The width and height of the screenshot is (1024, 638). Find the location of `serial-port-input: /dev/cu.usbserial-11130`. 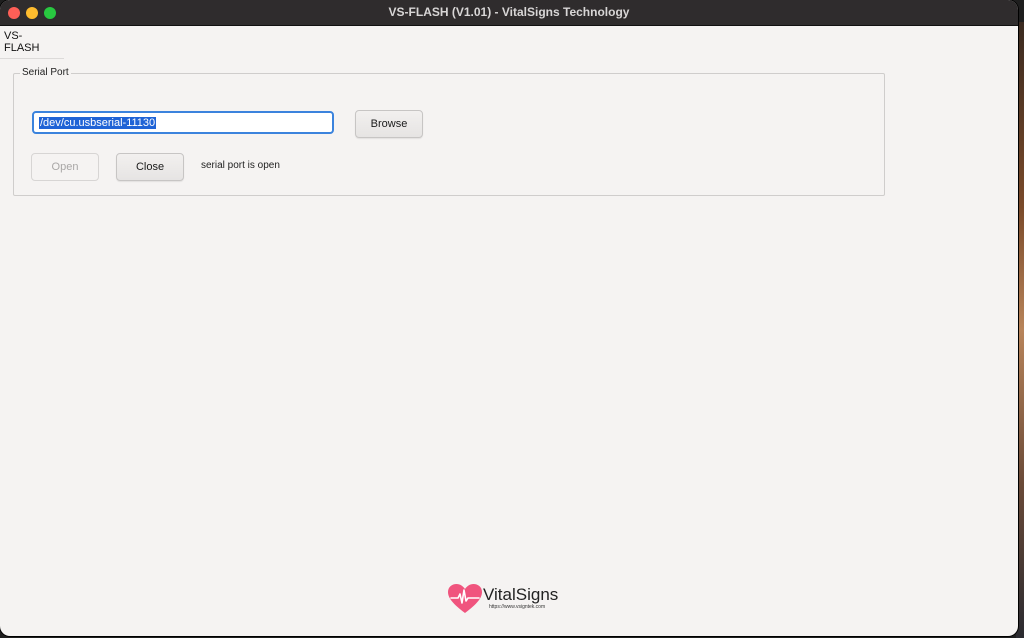

serial-port-input: /dev/cu.usbserial-11130 is located at coordinates (183, 122).